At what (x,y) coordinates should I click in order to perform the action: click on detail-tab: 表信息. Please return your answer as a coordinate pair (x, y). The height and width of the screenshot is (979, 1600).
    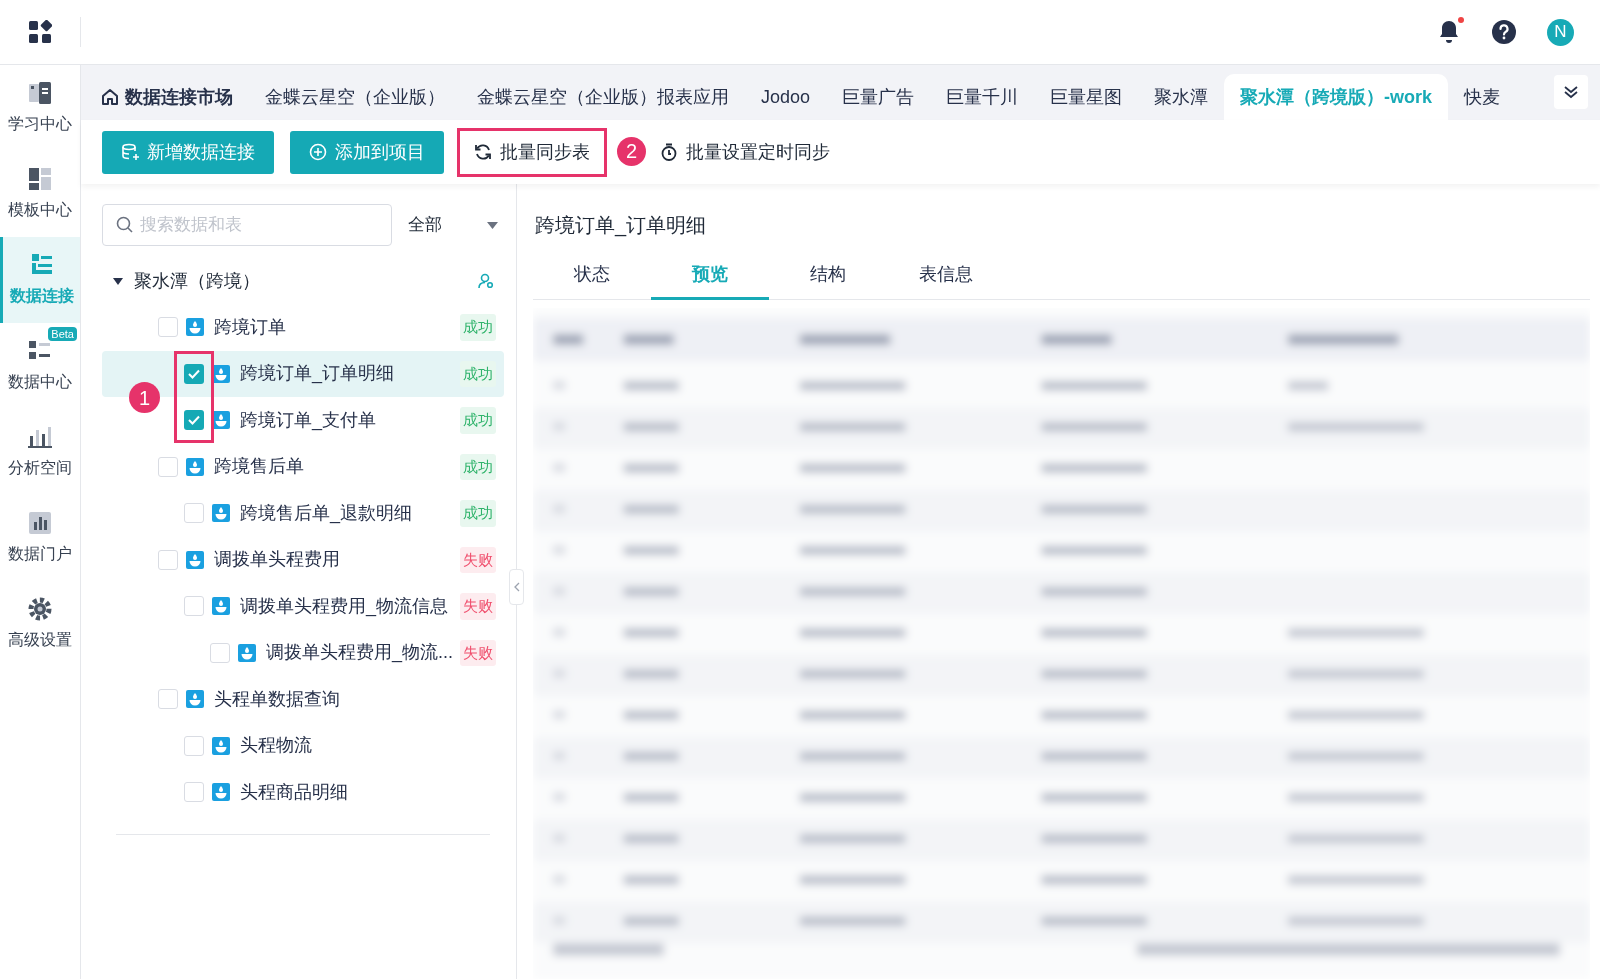
    Looking at the image, I should click on (946, 276).